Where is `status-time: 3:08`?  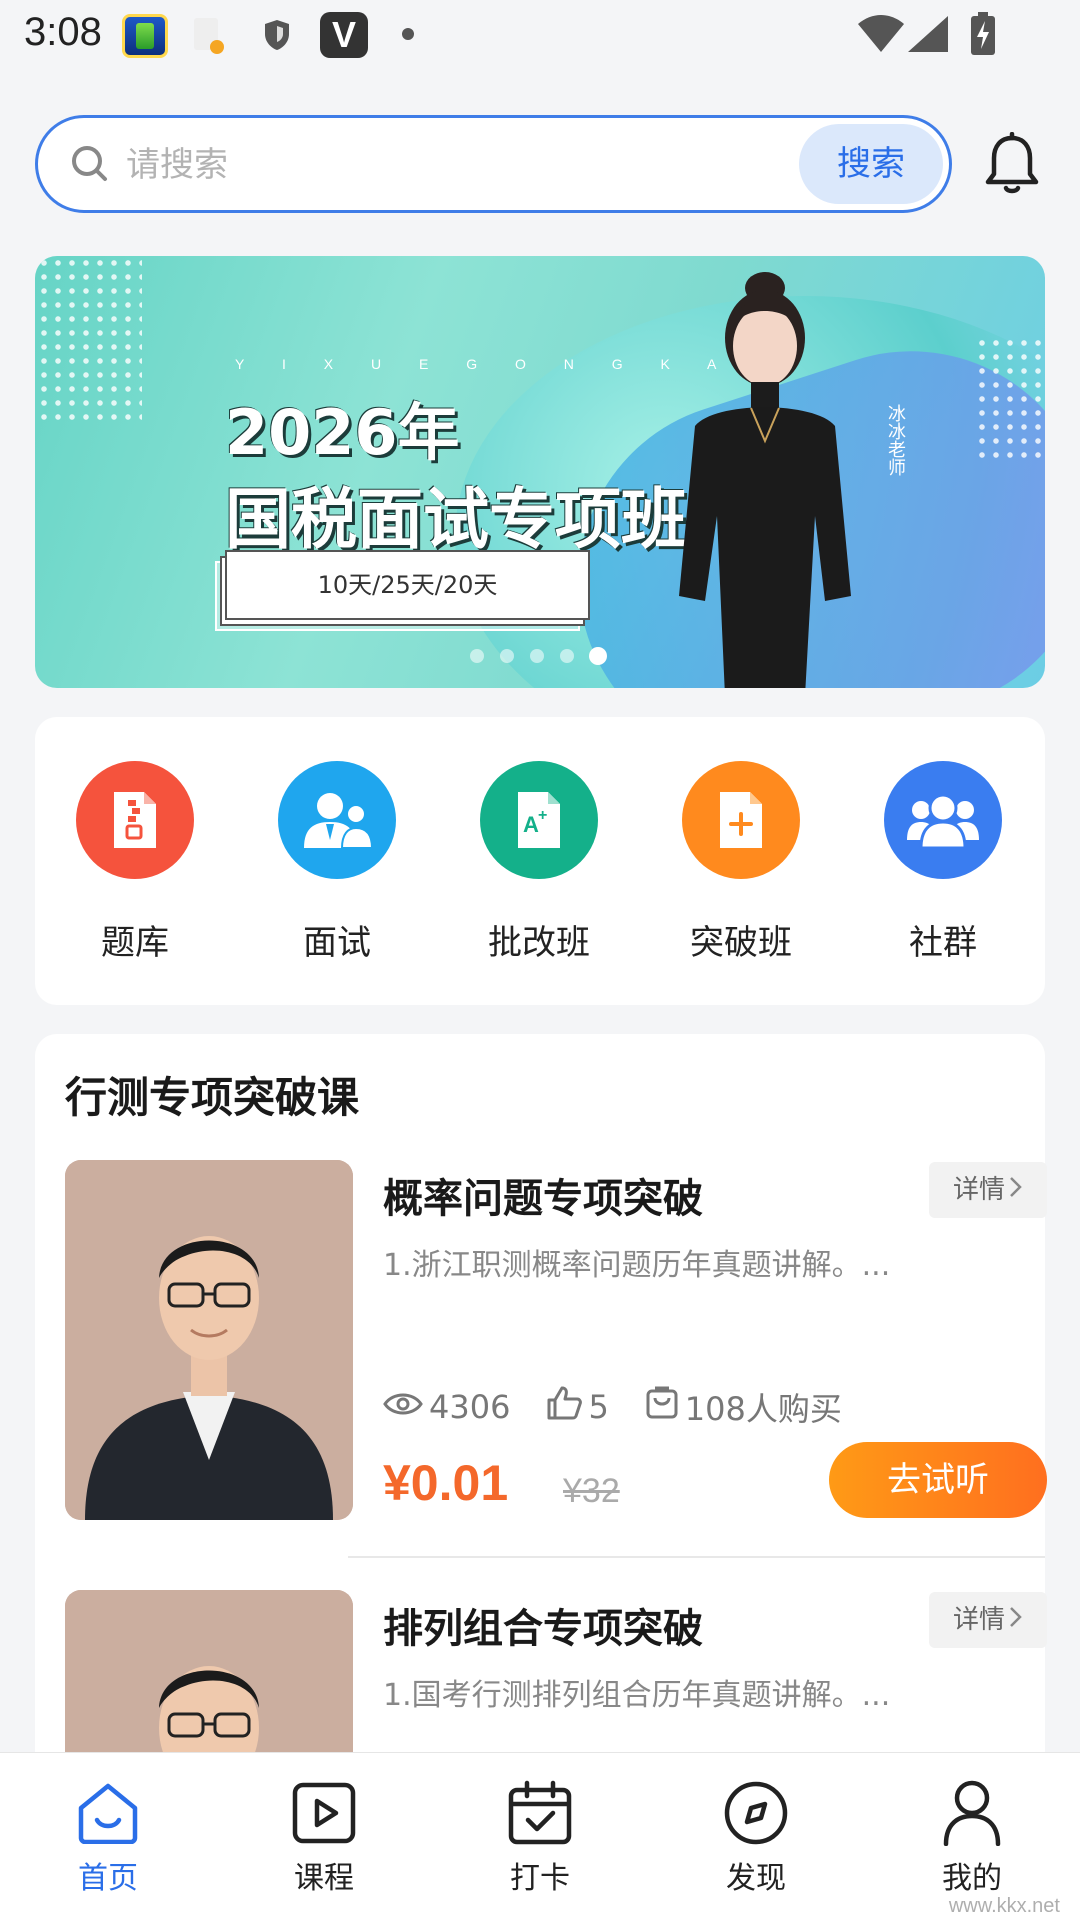 status-time: 3:08 is located at coordinates (63, 32).